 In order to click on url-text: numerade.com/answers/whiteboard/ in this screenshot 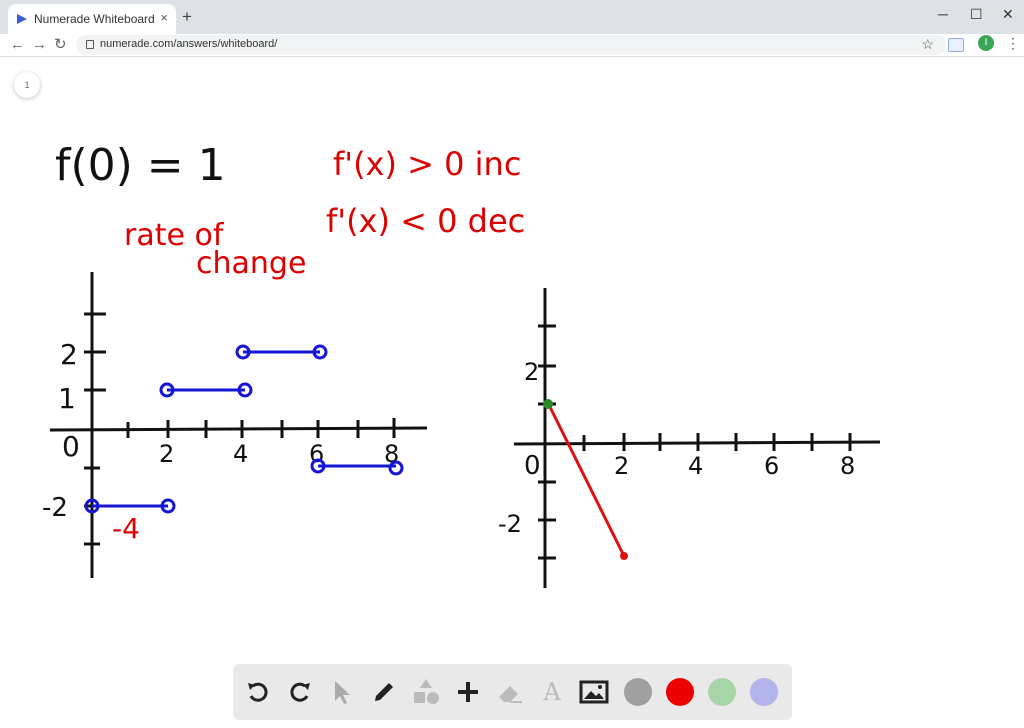, I will do `click(189, 44)`.